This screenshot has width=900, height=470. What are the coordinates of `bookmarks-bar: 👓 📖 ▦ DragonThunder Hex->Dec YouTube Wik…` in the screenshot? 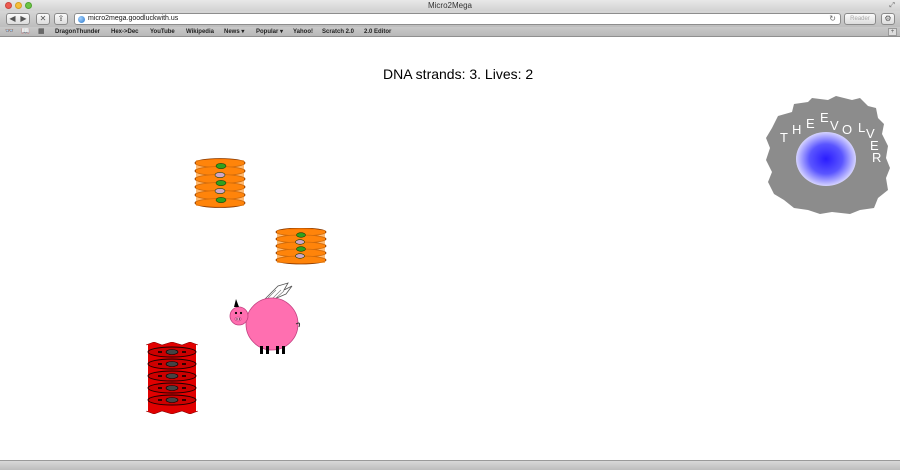 It's located at (450, 32).